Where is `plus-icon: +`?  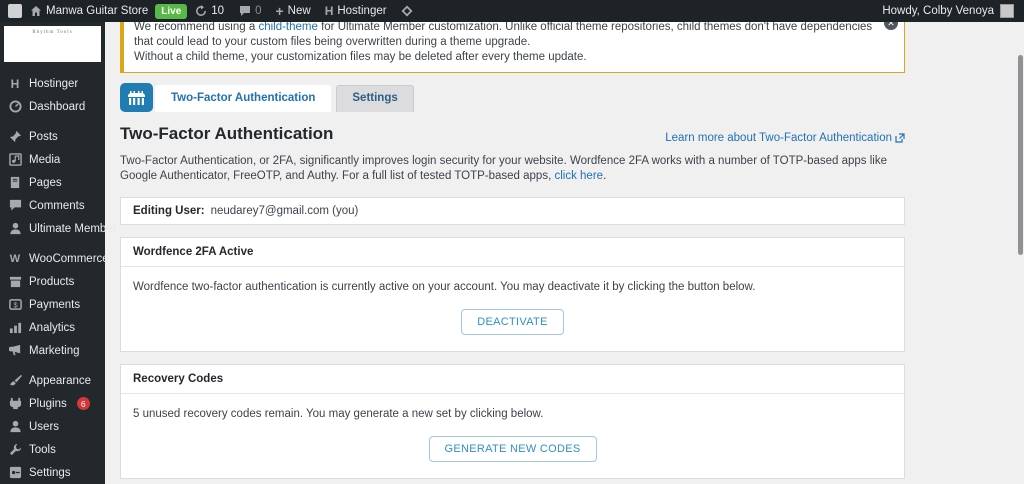 plus-icon: + is located at coordinates (279, 11).